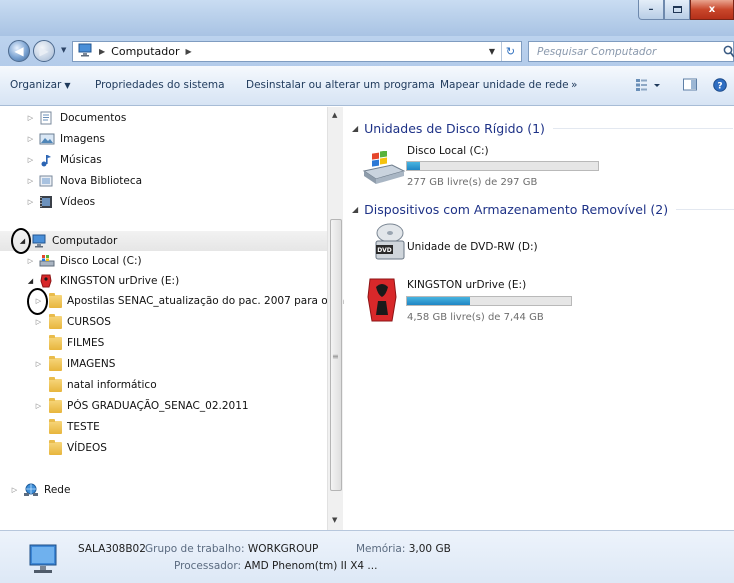  I want to click on drive-name: Disco Local (C:), so click(448, 151).